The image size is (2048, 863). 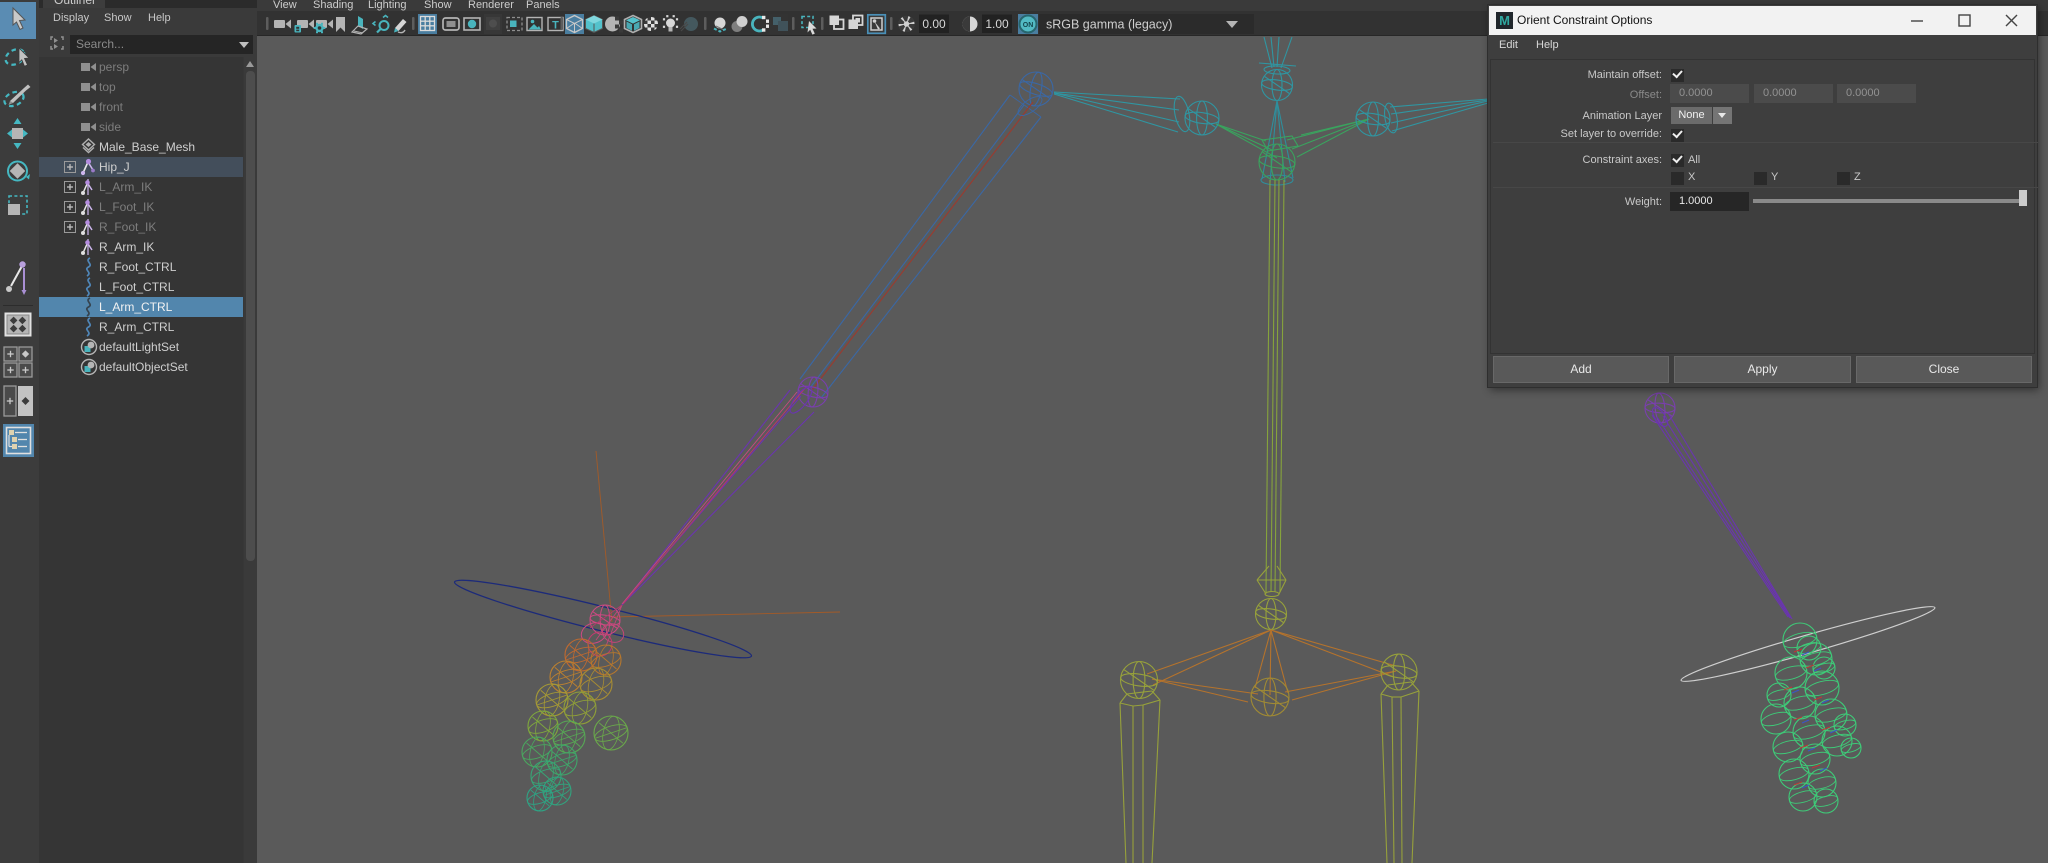 What do you see at coordinates (1109, 25) in the screenshot?
I see `svg-text: sRGB gamma (legacy)` at bounding box center [1109, 25].